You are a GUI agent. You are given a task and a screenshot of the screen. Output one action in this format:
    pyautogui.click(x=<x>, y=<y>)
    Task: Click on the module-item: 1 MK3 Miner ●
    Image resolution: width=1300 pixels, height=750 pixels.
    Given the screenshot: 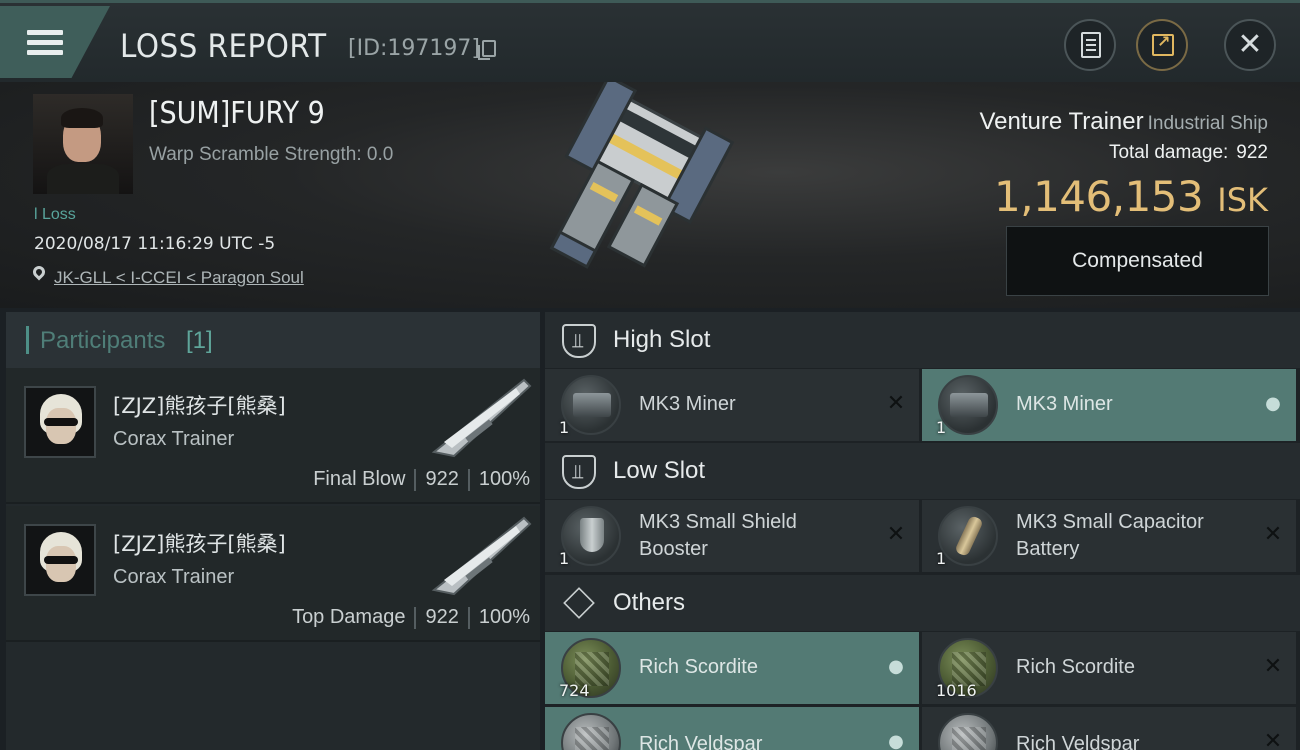 What is the action you would take?
    pyautogui.click(x=1109, y=405)
    